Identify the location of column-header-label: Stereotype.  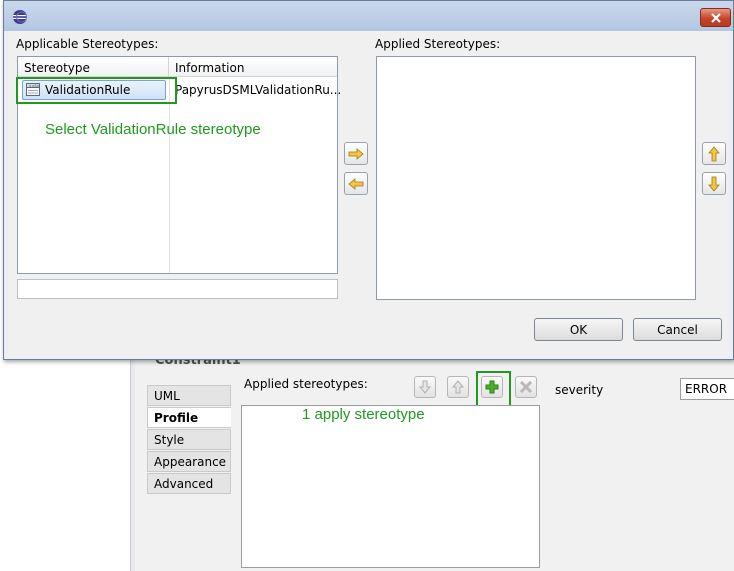
(57, 68).